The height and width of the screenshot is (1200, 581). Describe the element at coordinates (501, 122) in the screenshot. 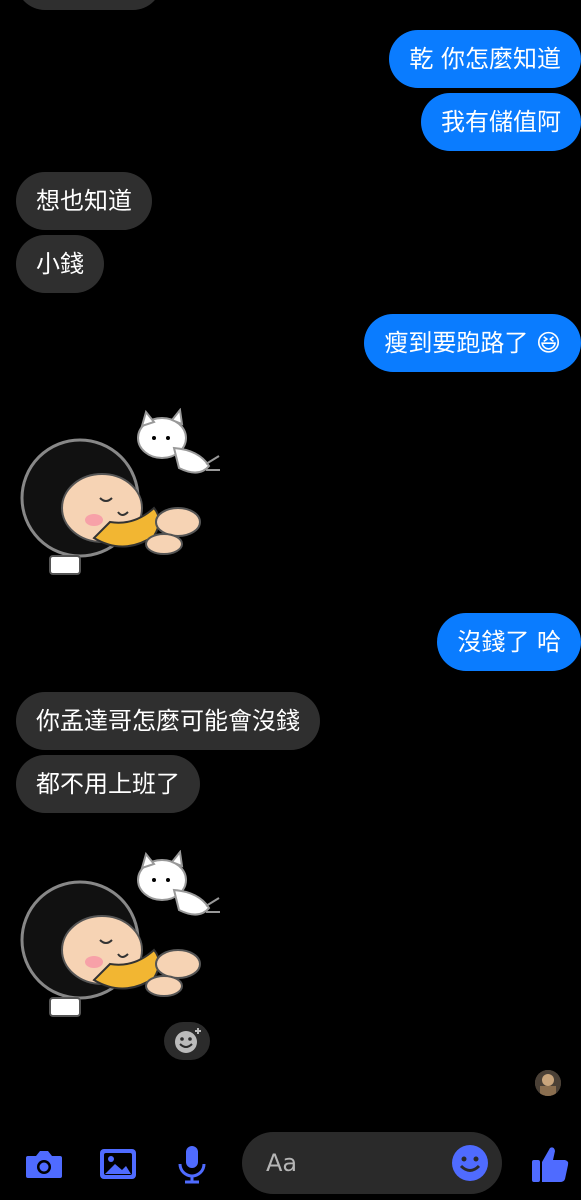

I see `message-bubble-outgoing: 我有儲值阿` at that location.